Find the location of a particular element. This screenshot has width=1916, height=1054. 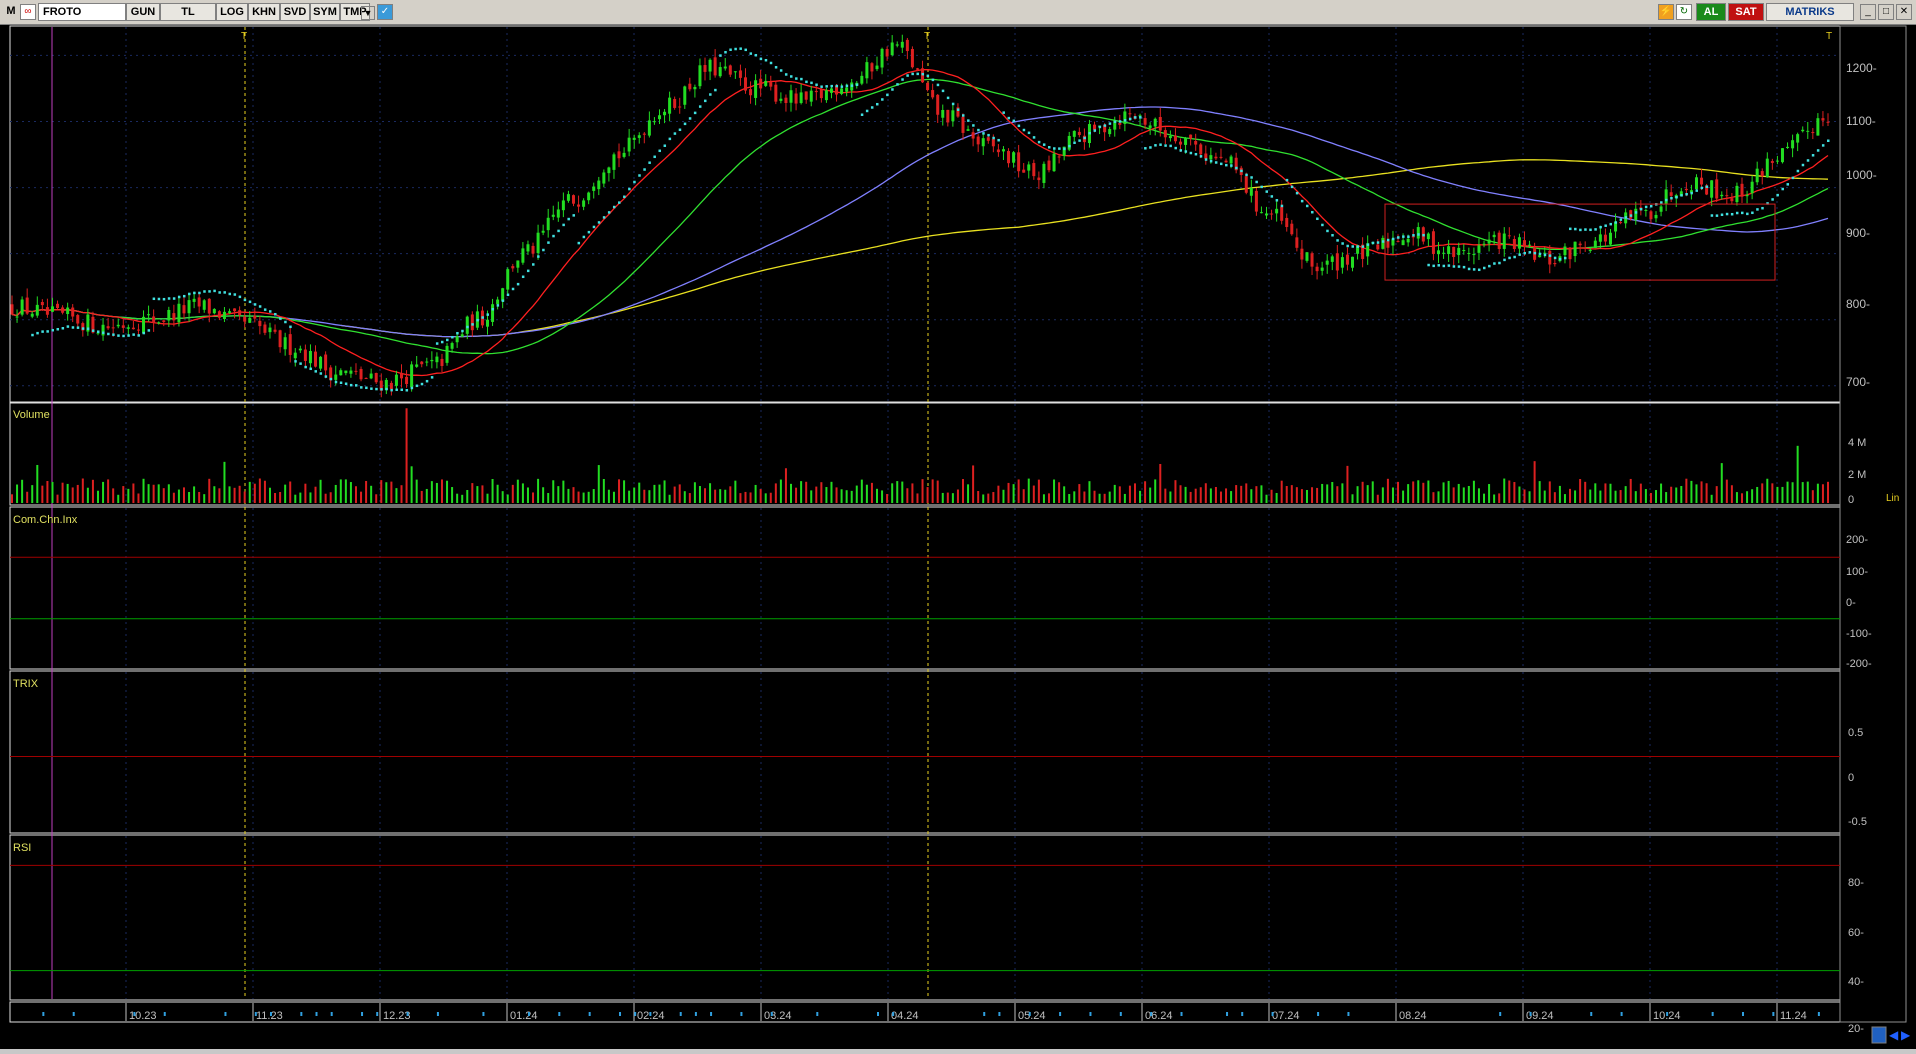

minimize-icon: _ is located at coordinates (1868, 12).